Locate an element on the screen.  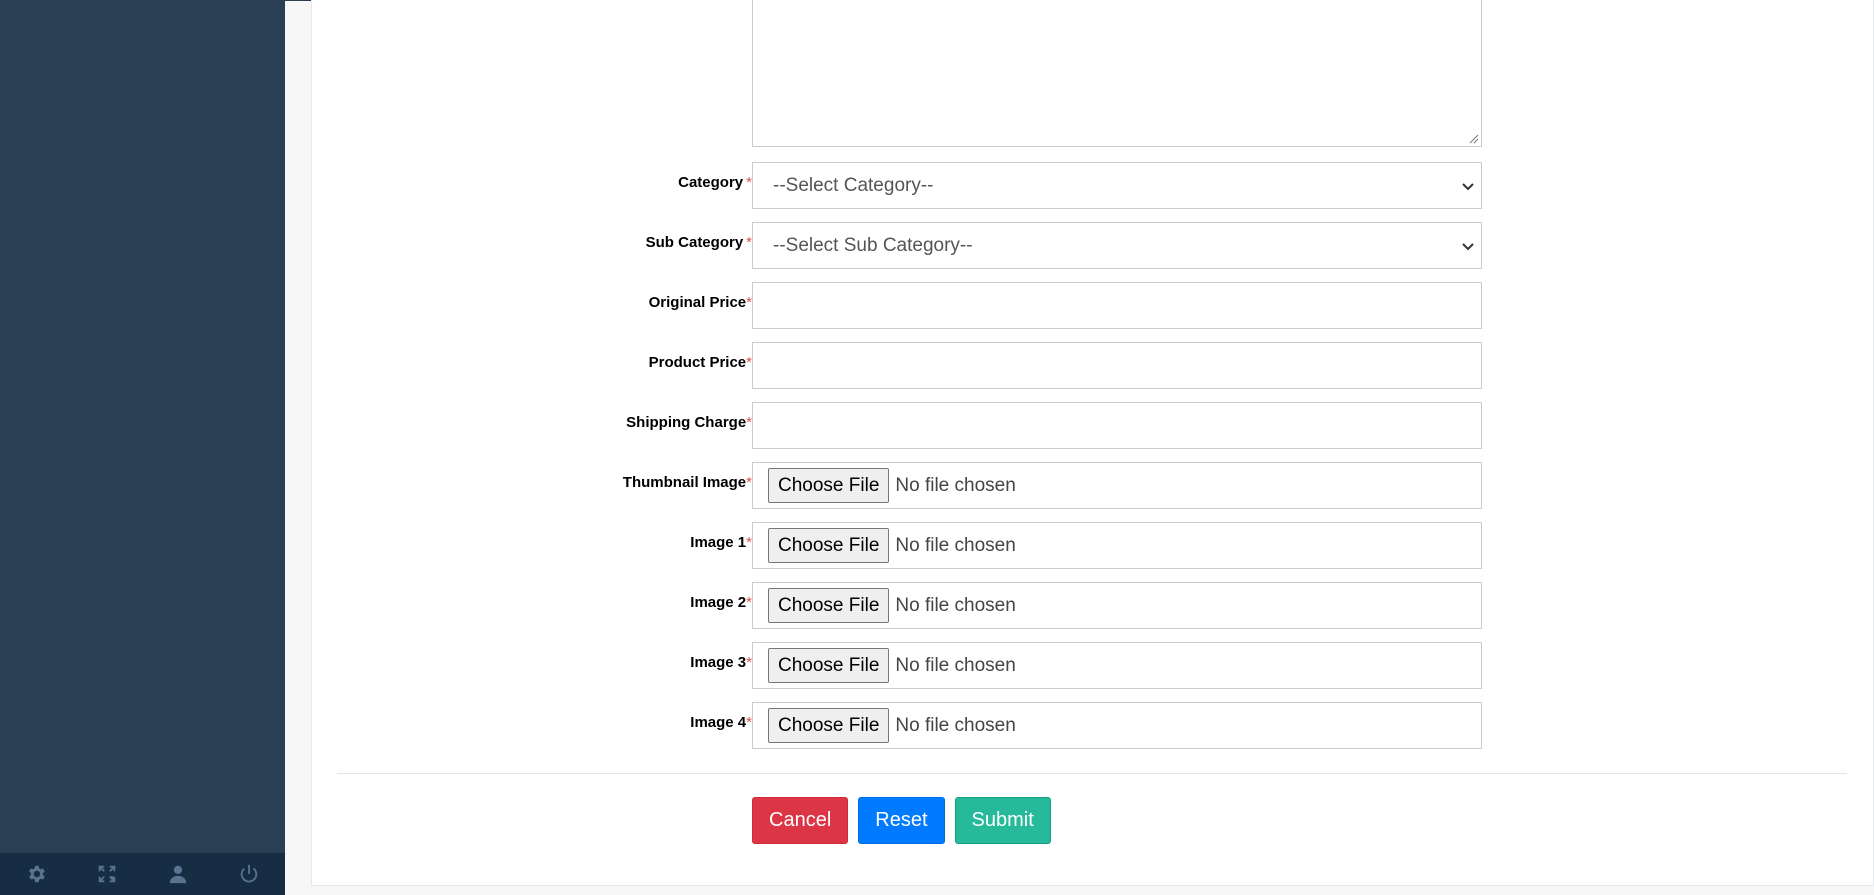
image3-label: Image 3* is located at coordinates (721, 662).